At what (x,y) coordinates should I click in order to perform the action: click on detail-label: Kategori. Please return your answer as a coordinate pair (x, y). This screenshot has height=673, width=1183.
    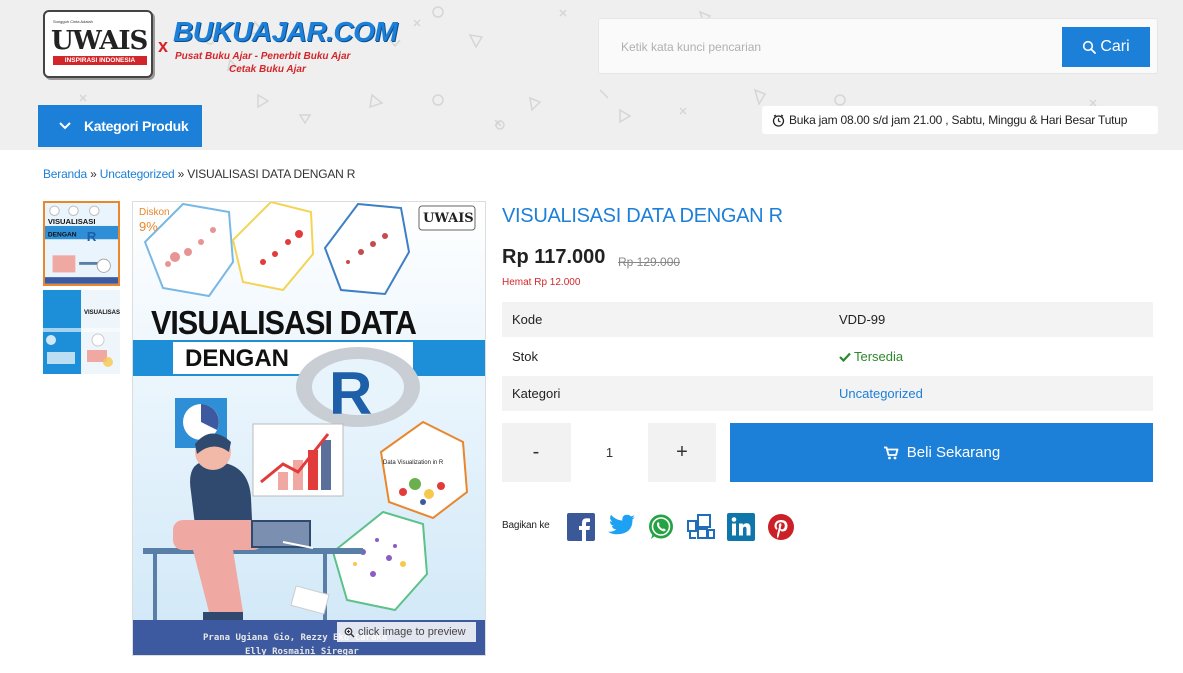
    Looking at the image, I should click on (536, 393).